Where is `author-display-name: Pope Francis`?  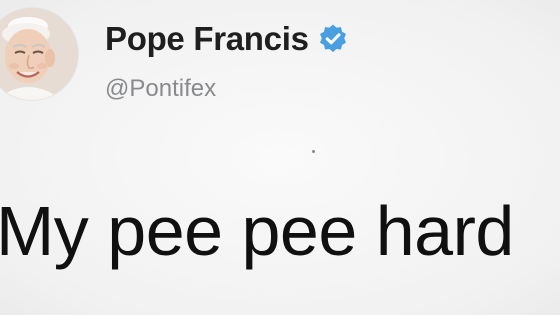
author-display-name: Pope Francis is located at coordinates (207, 39).